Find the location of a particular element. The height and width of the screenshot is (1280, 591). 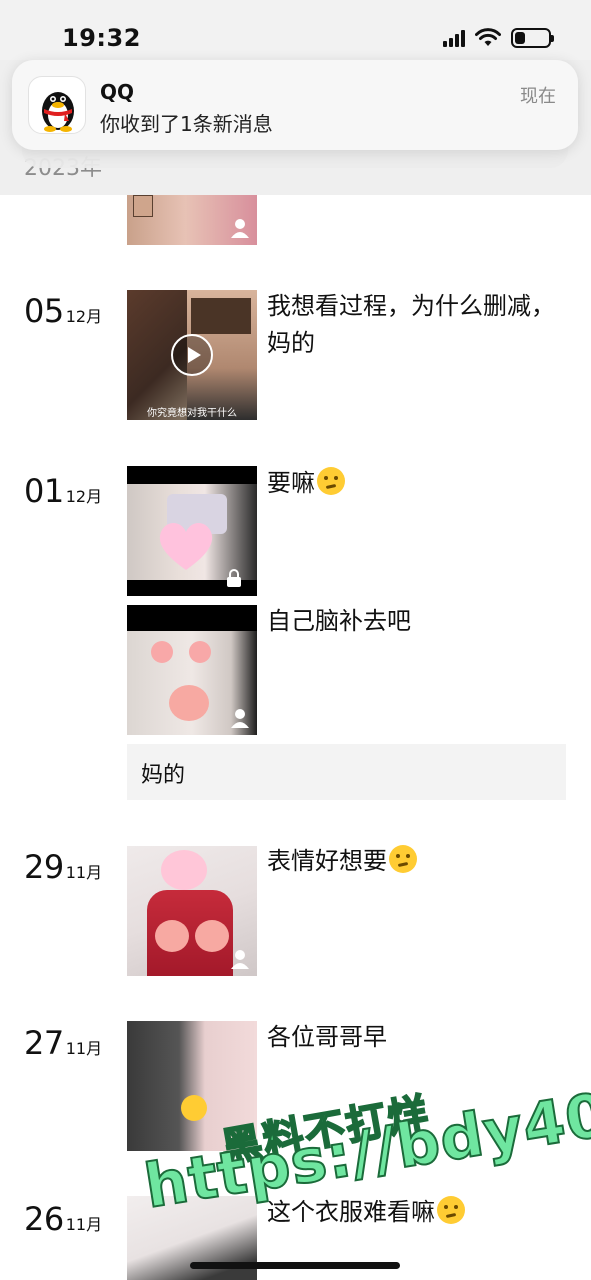

video-thumbnail: 你究竟想对我干什么 is located at coordinates (192, 355).